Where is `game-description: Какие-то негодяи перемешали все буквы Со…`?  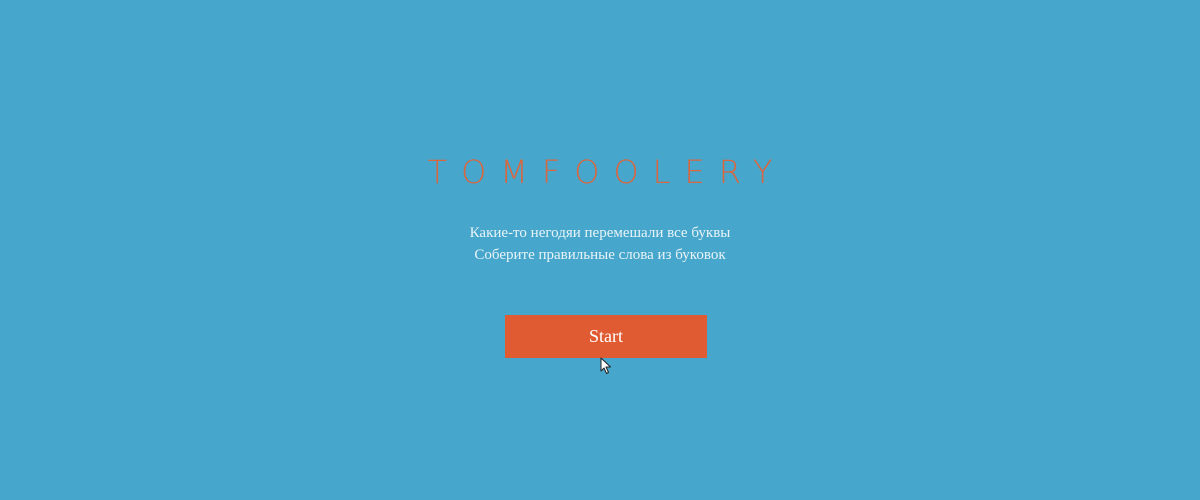 game-description: Какие-то негодяи перемешали все буквы Со… is located at coordinates (600, 244).